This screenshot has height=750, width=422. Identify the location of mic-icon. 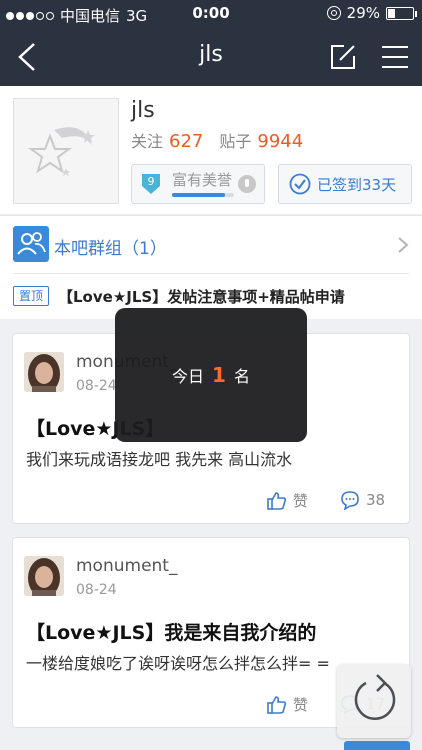
(247, 184).